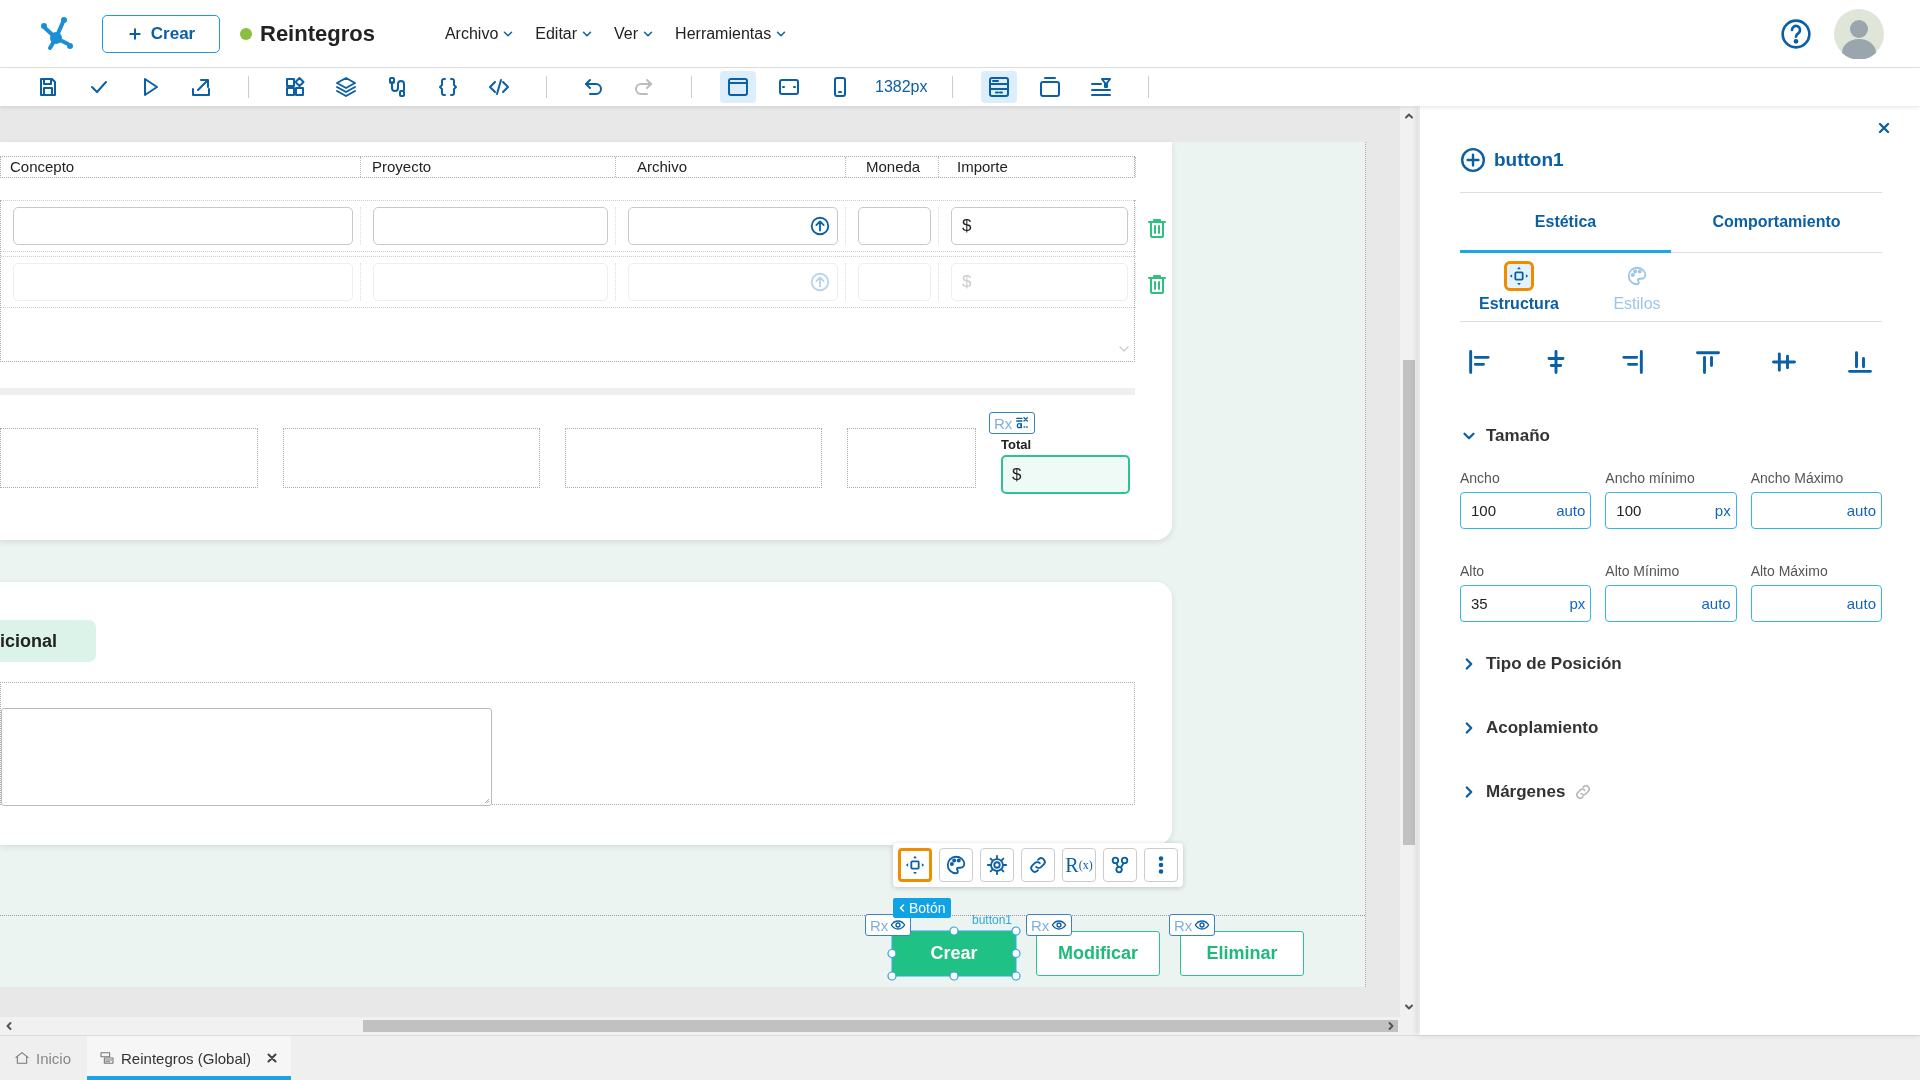 Image resolution: width=1920 pixels, height=1080 pixels. I want to click on section-tag: icional, so click(48, 641).